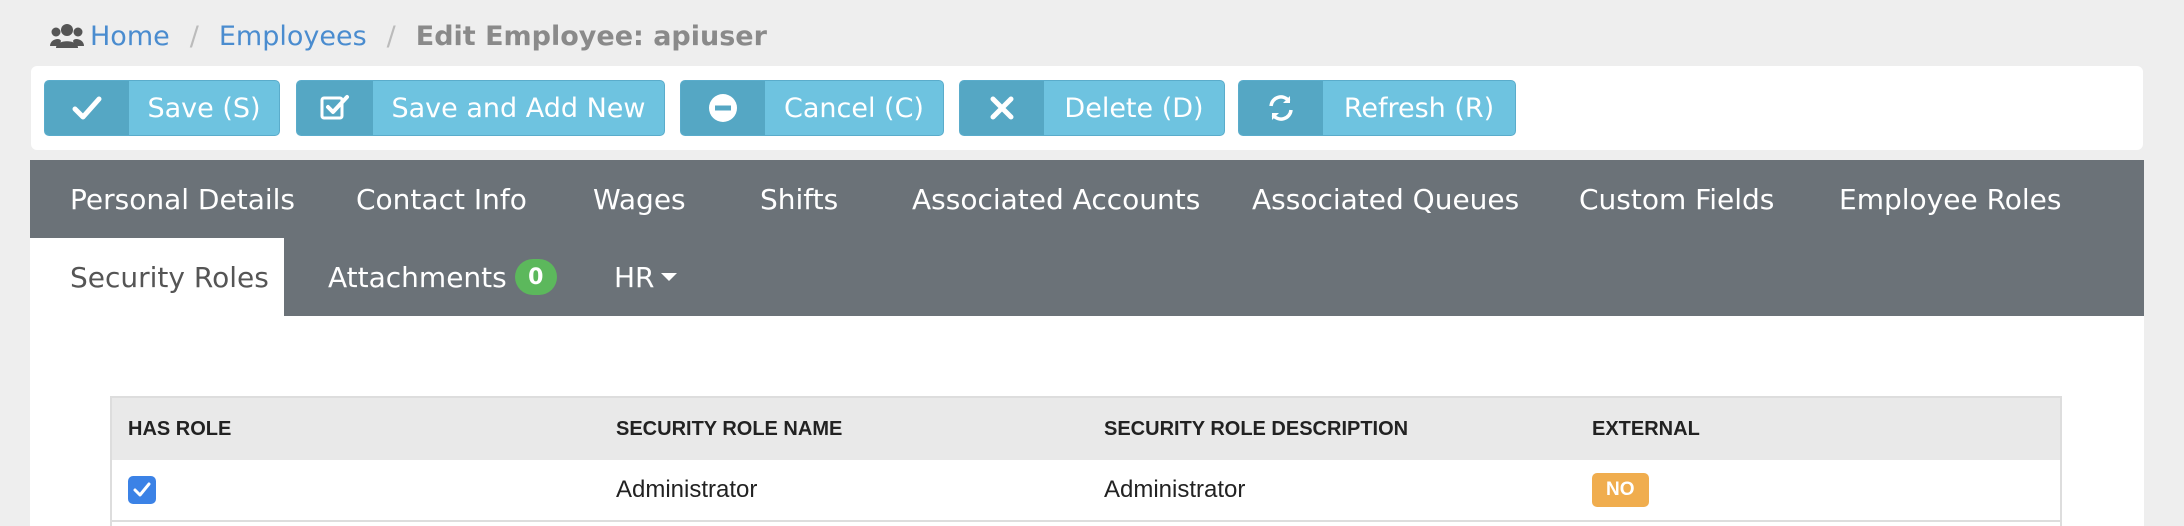  I want to click on users-icon, so click(67, 36).